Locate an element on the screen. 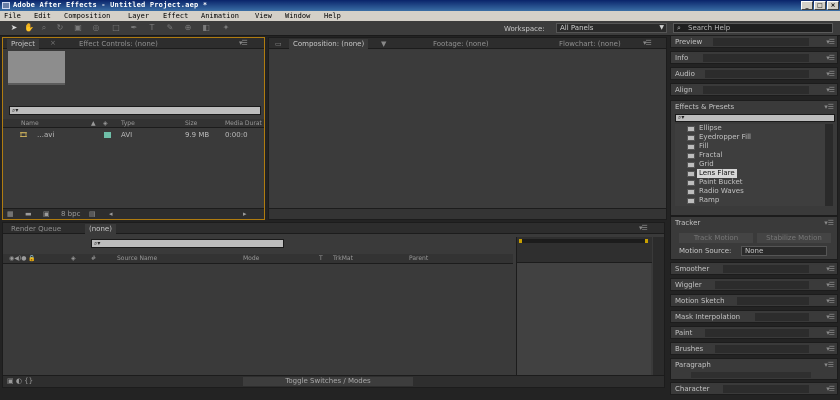 The width and height of the screenshot is (840, 400). motion-source-select: None is located at coordinates (784, 251).